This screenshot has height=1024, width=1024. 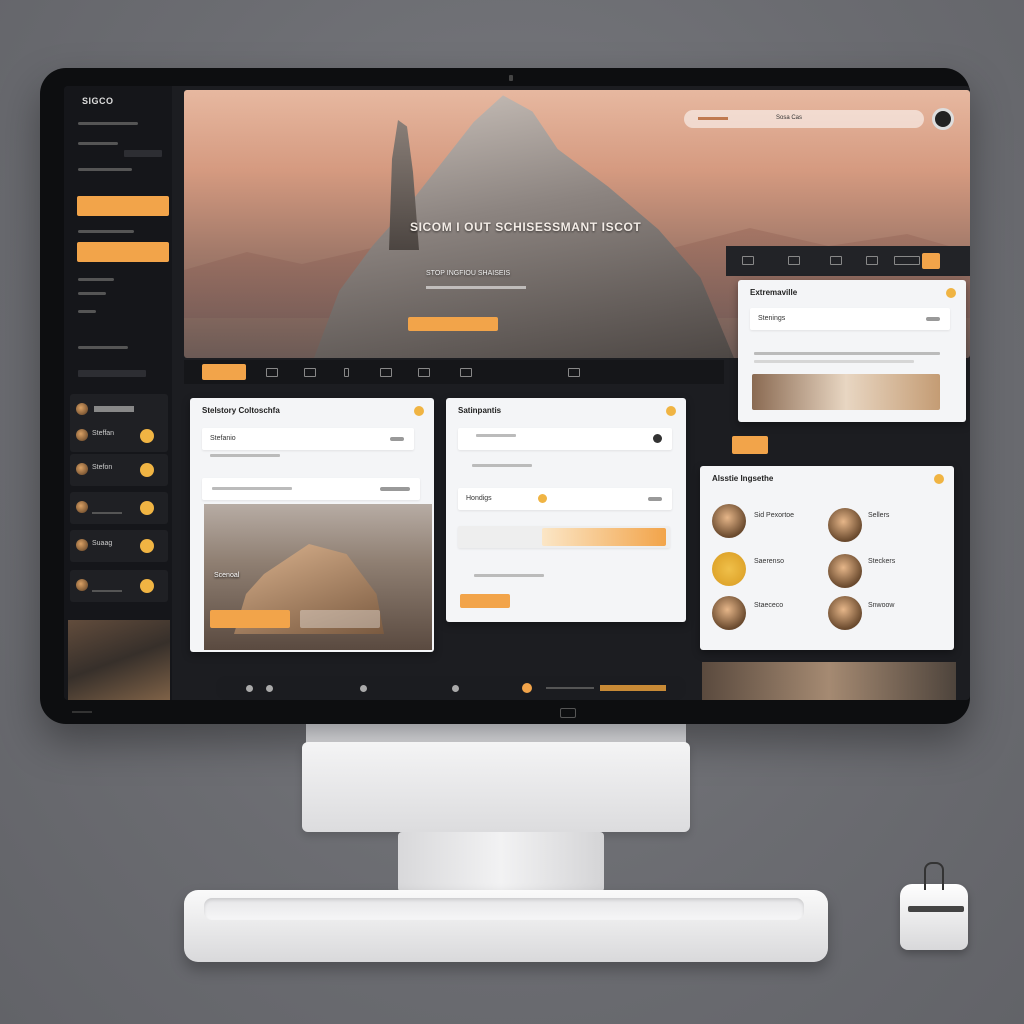 I want to click on toggle-icon, so click(x=397, y=439).